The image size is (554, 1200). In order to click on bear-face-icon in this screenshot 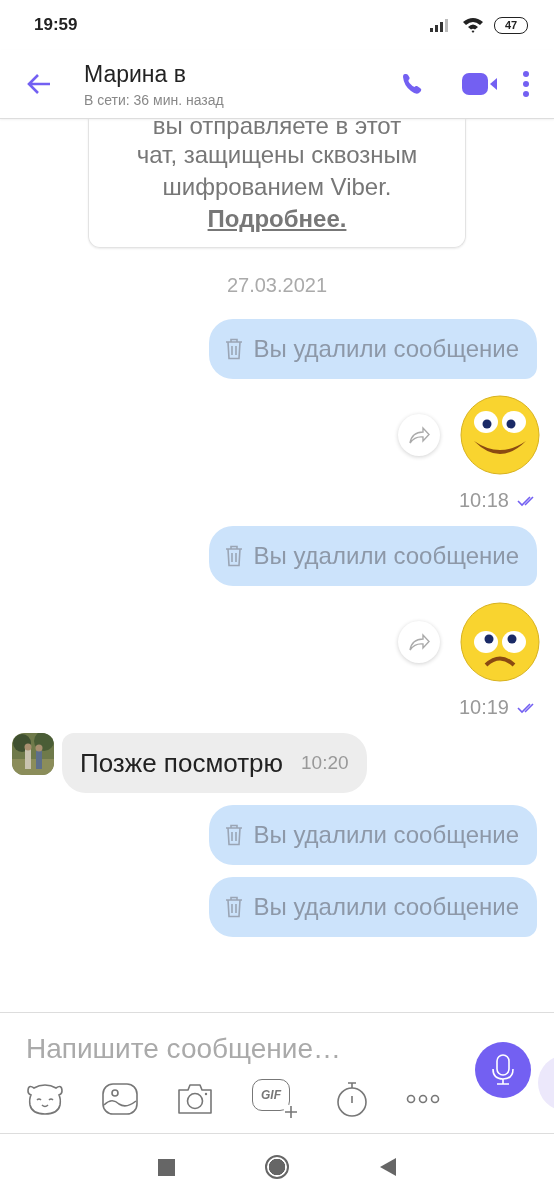, I will do `click(45, 1099)`.